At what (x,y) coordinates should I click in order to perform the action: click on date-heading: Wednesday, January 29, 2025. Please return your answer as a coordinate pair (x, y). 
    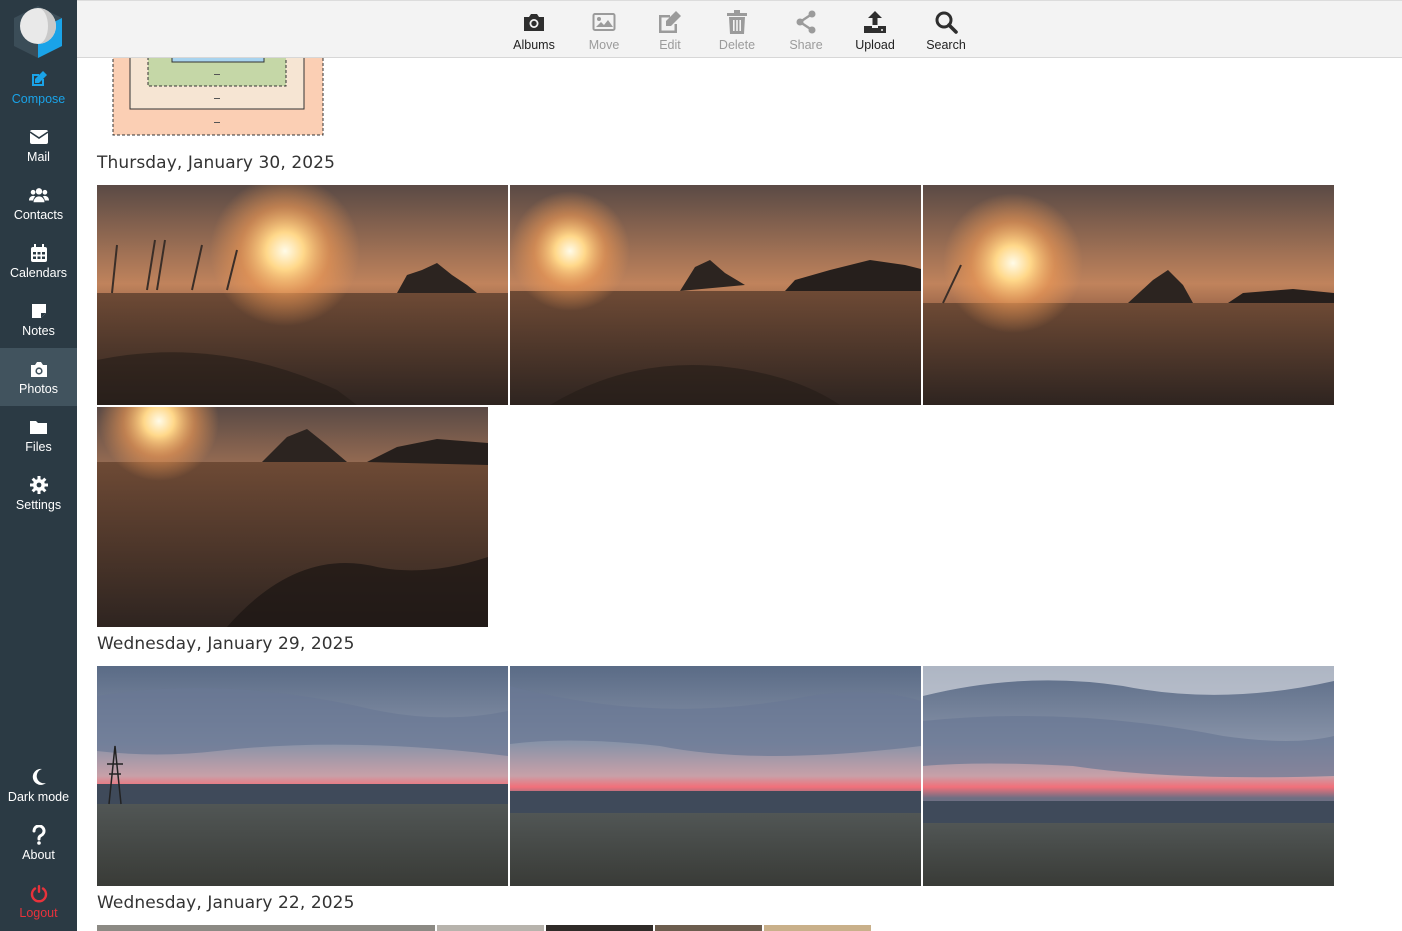
    Looking at the image, I should click on (226, 644).